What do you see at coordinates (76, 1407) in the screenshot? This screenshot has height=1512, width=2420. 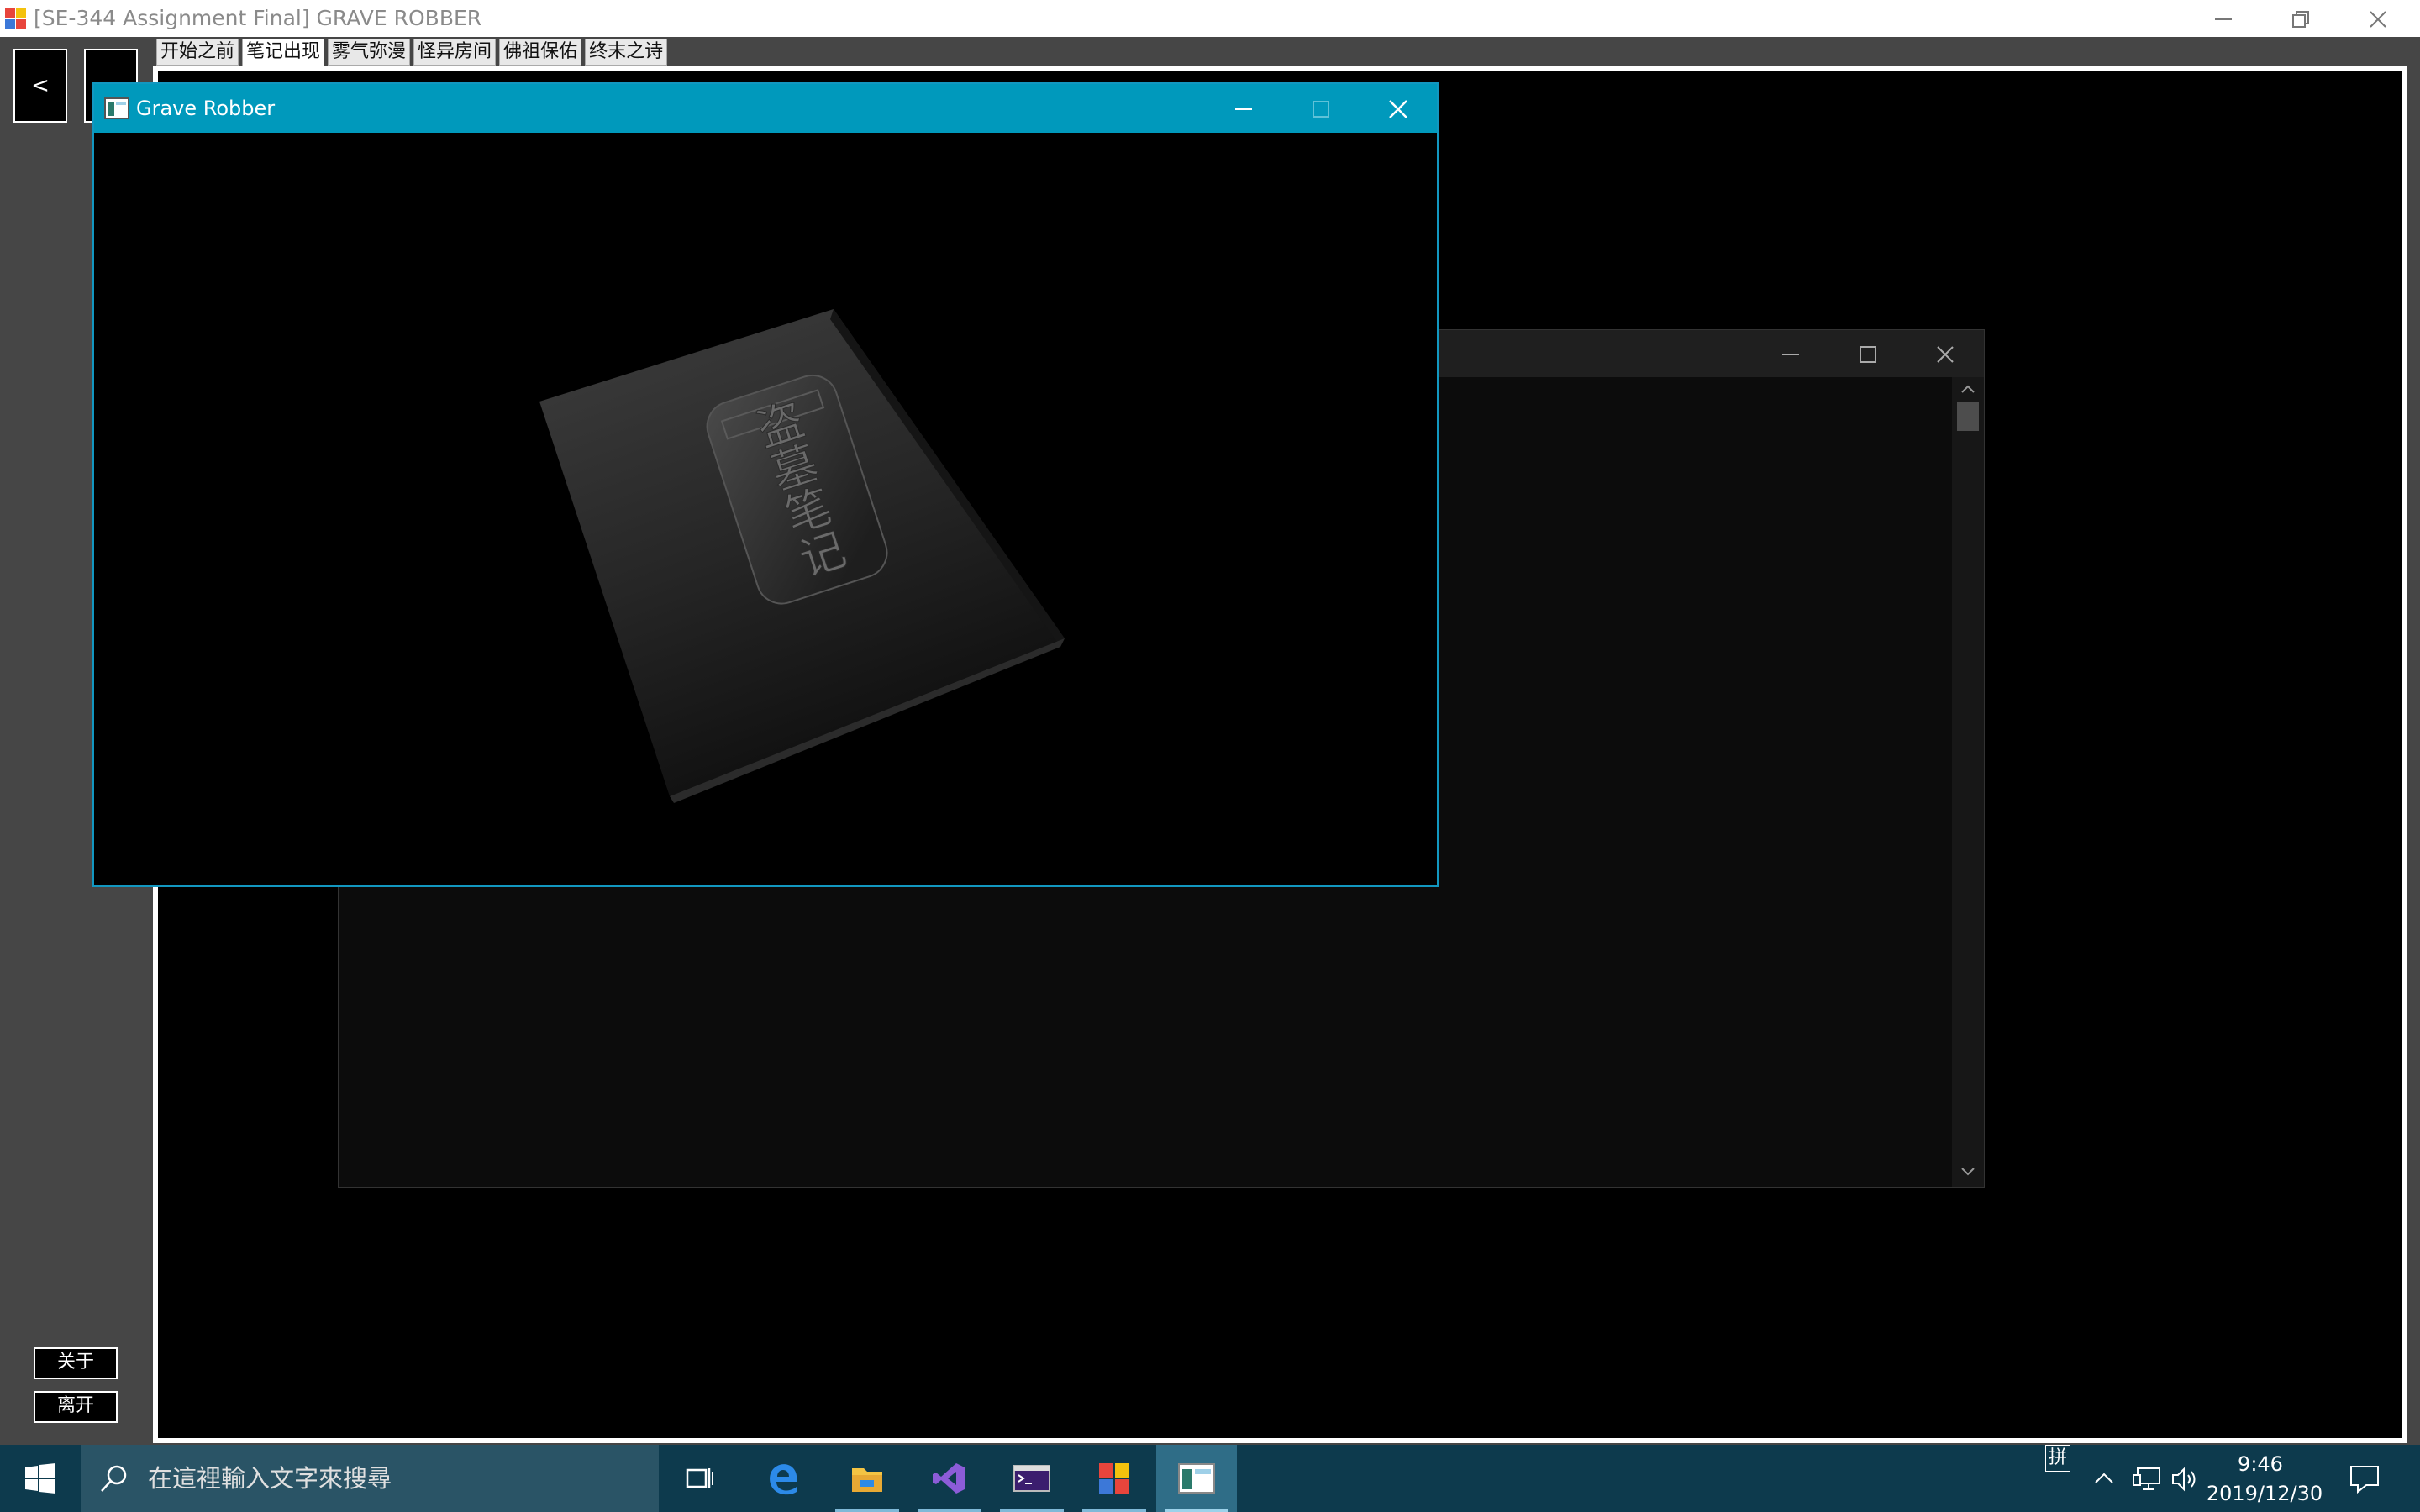 I see `exit-button: 离开` at bounding box center [76, 1407].